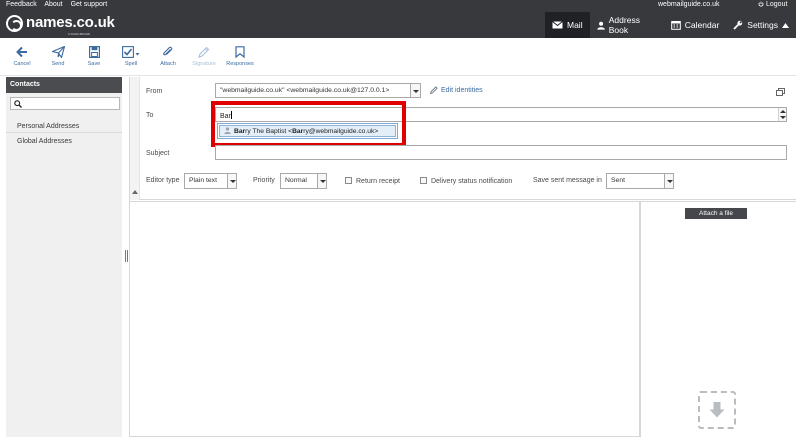 This screenshot has height=448, width=796. I want to click on maximize-icon, so click(780, 92).